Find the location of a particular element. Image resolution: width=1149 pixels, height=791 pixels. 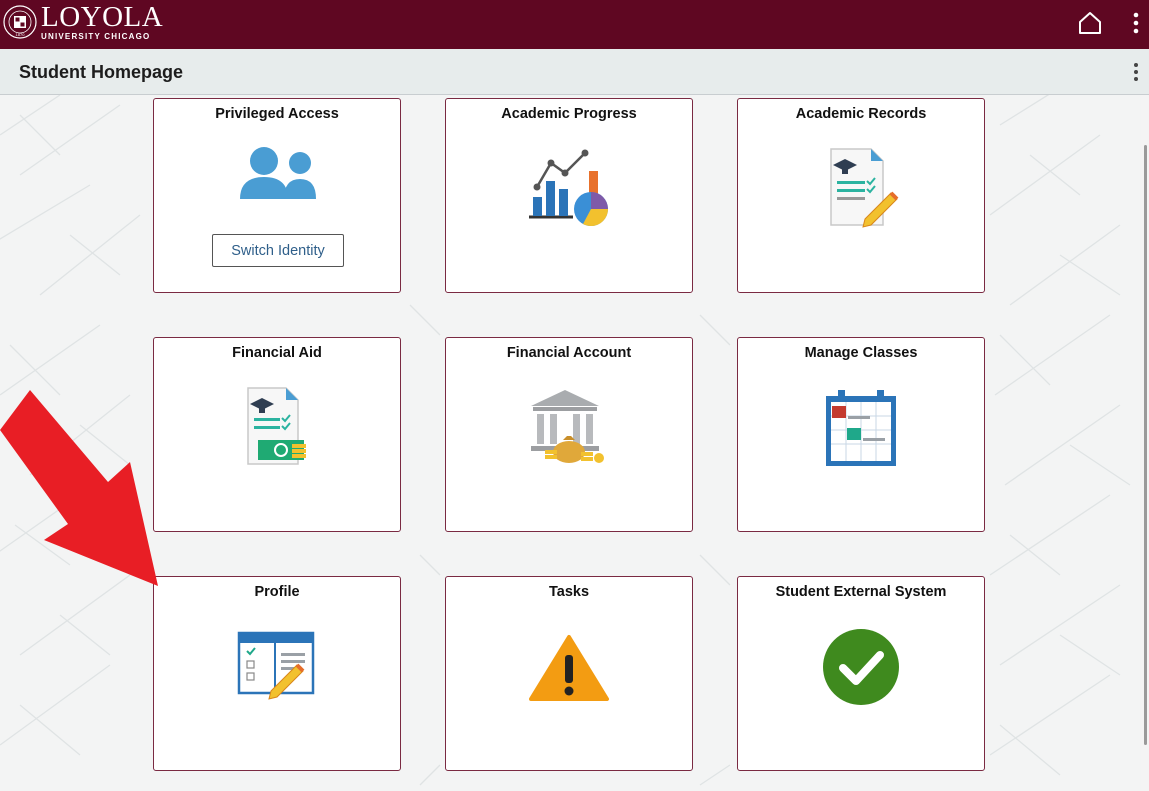

switch-identity-button: Switch Identity is located at coordinates (278, 250).